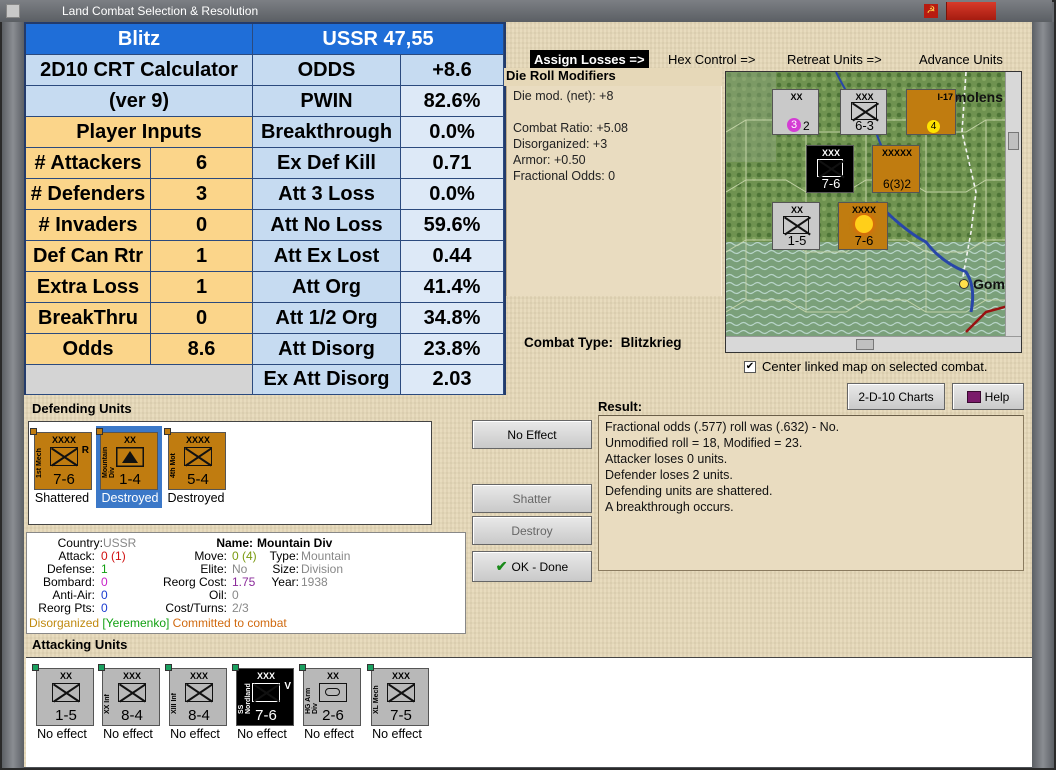  What do you see at coordinates (327, 132) in the screenshot?
I see `result-label: Breakthrough` at bounding box center [327, 132].